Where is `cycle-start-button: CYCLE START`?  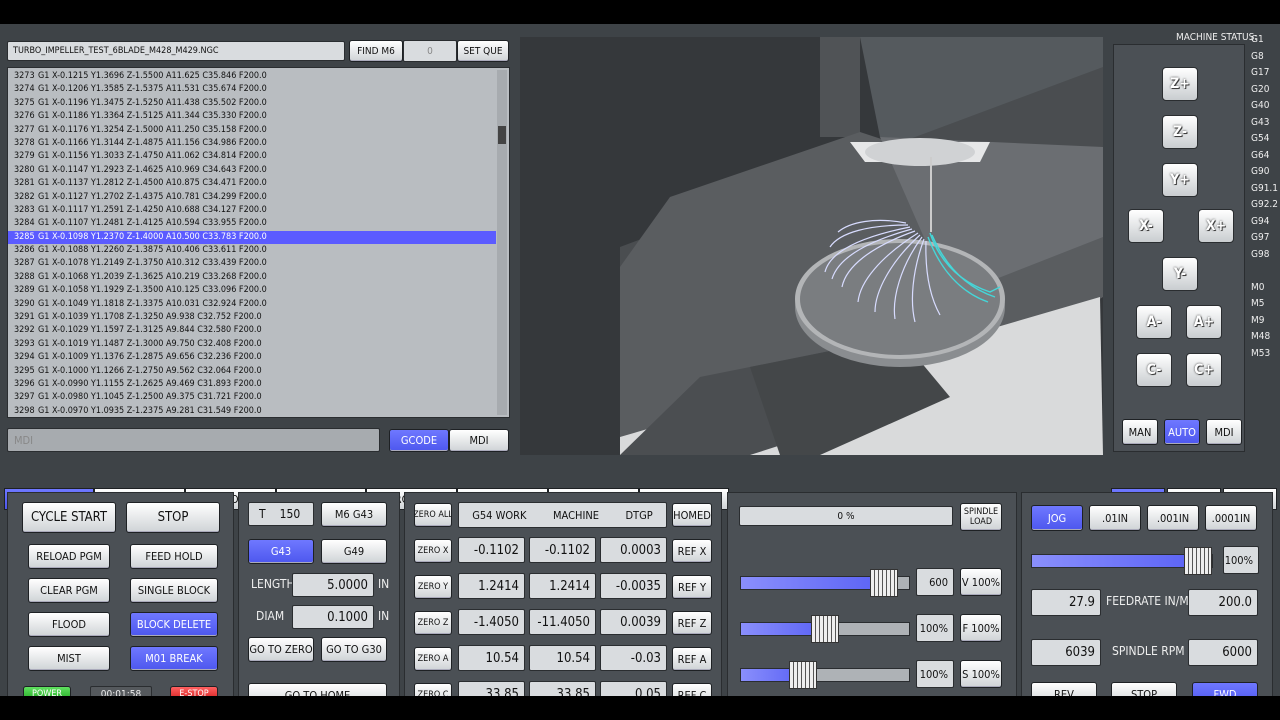 cycle-start-button: CYCLE START is located at coordinates (69, 517).